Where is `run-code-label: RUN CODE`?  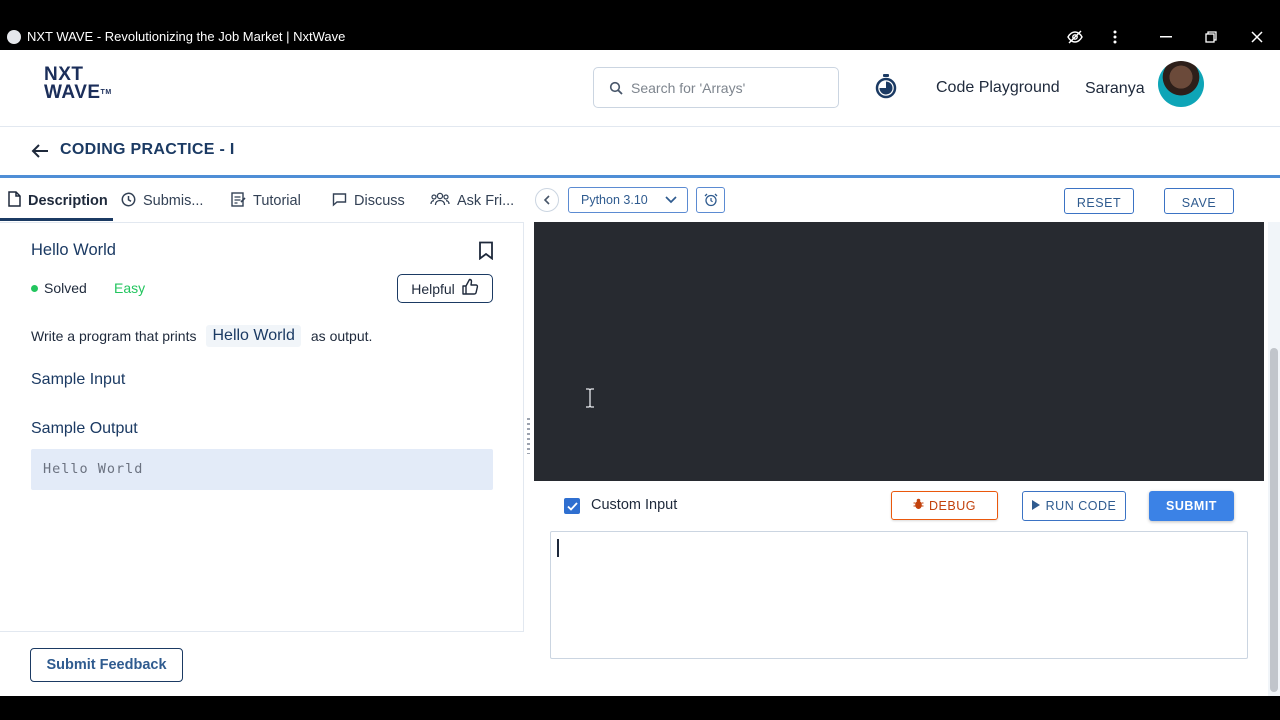
run-code-label: RUN CODE is located at coordinates (1081, 506).